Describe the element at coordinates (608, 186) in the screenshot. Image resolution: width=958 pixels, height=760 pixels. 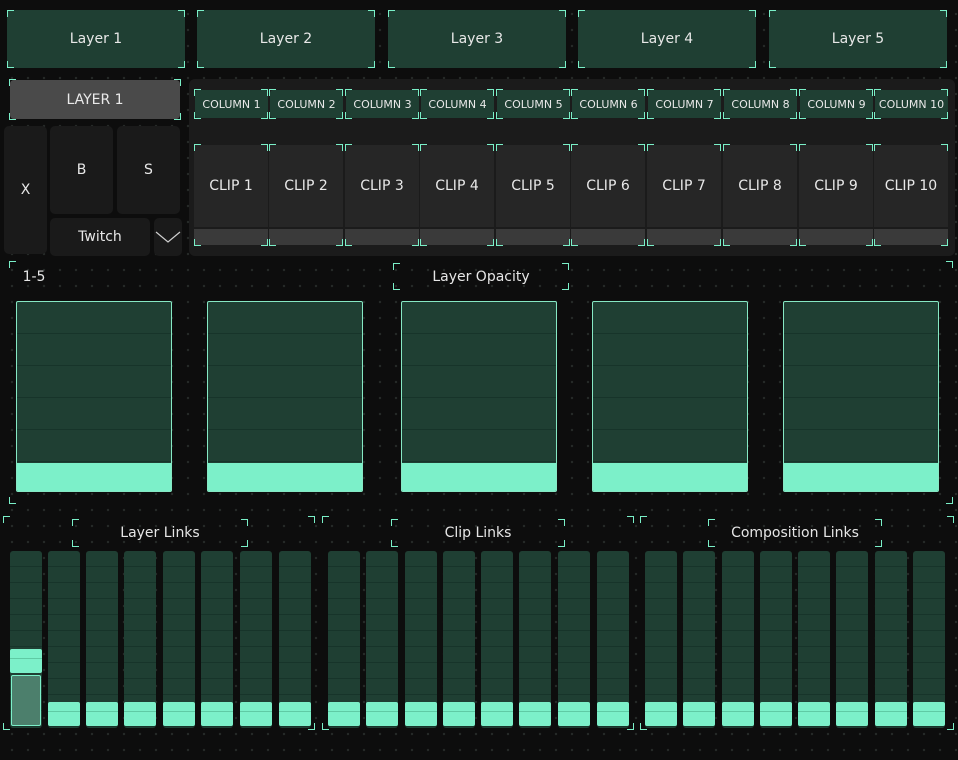
I see `clip-button-6: CLIP 6` at that location.